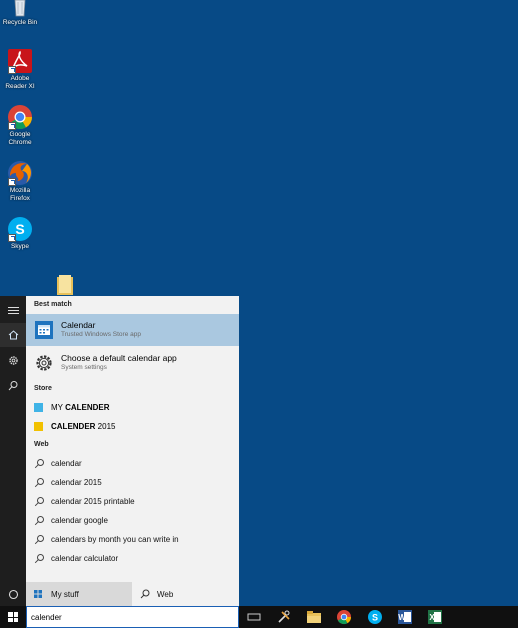 This screenshot has width=518, height=628. Describe the element at coordinates (165, 594) in the screenshot. I see `web-filter-label: Web` at that location.